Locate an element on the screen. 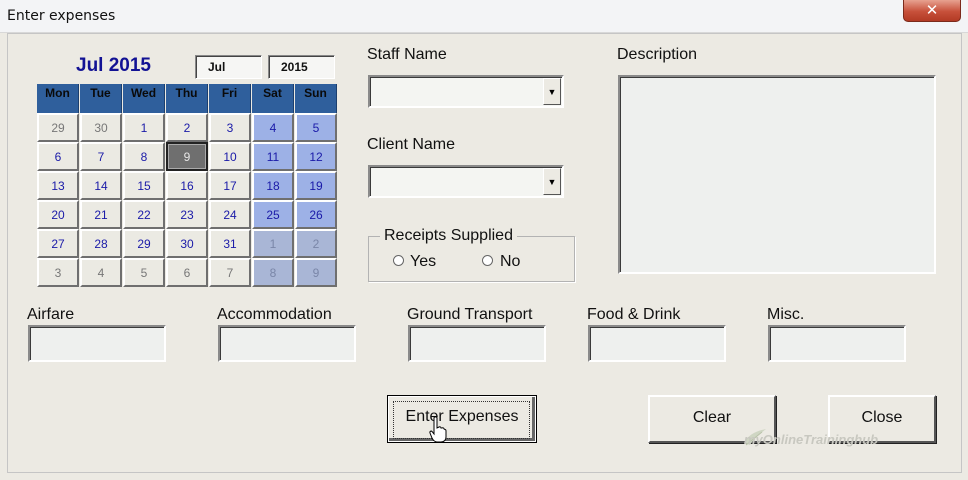 The width and height of the screenshot is (968, 480). misc-input is located at coordinates (837, 343).